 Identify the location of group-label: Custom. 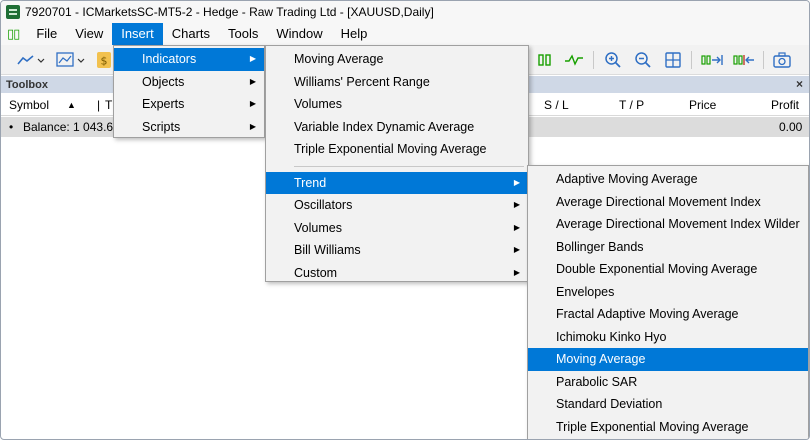
(316, 272).